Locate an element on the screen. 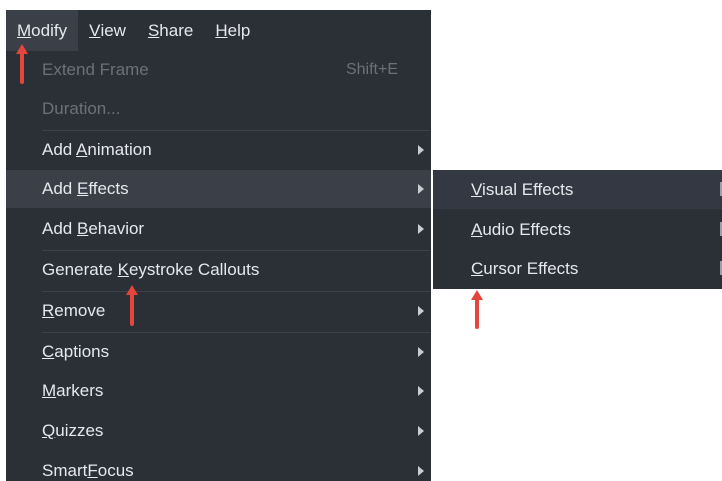 The width and height of the screenshot is (722, 481). menu-share-label: hare is located at coordinates (176, 30).